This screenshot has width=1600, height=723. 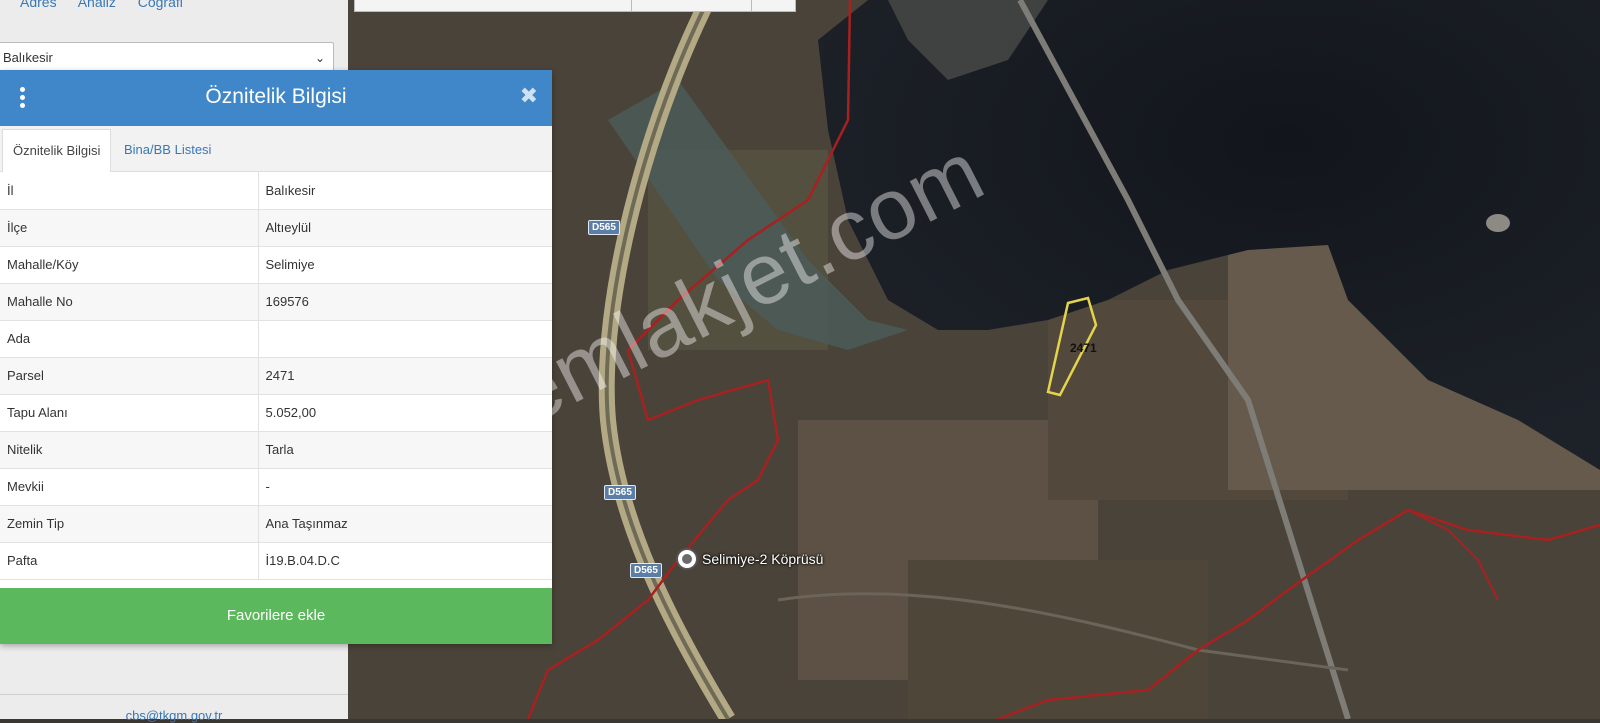 What do you see at coordinates (129, 339) in the screenshot?
I see `attr-key: Ada` at bounding box center [129, 339].